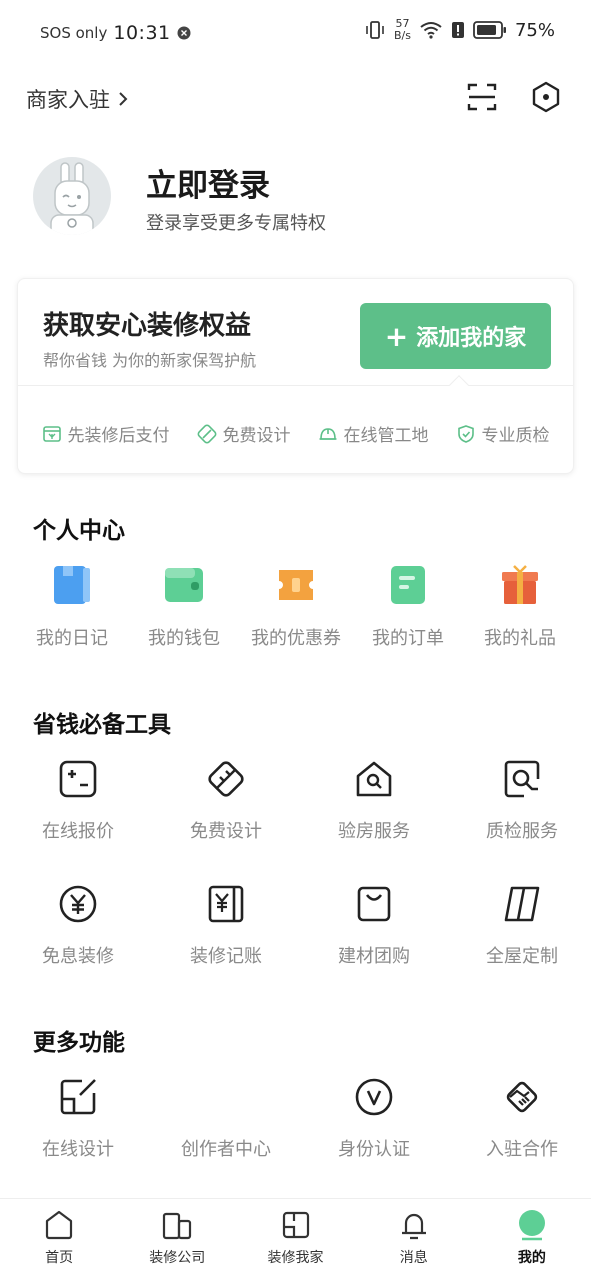  I want to click on divider, so click(295, 385).